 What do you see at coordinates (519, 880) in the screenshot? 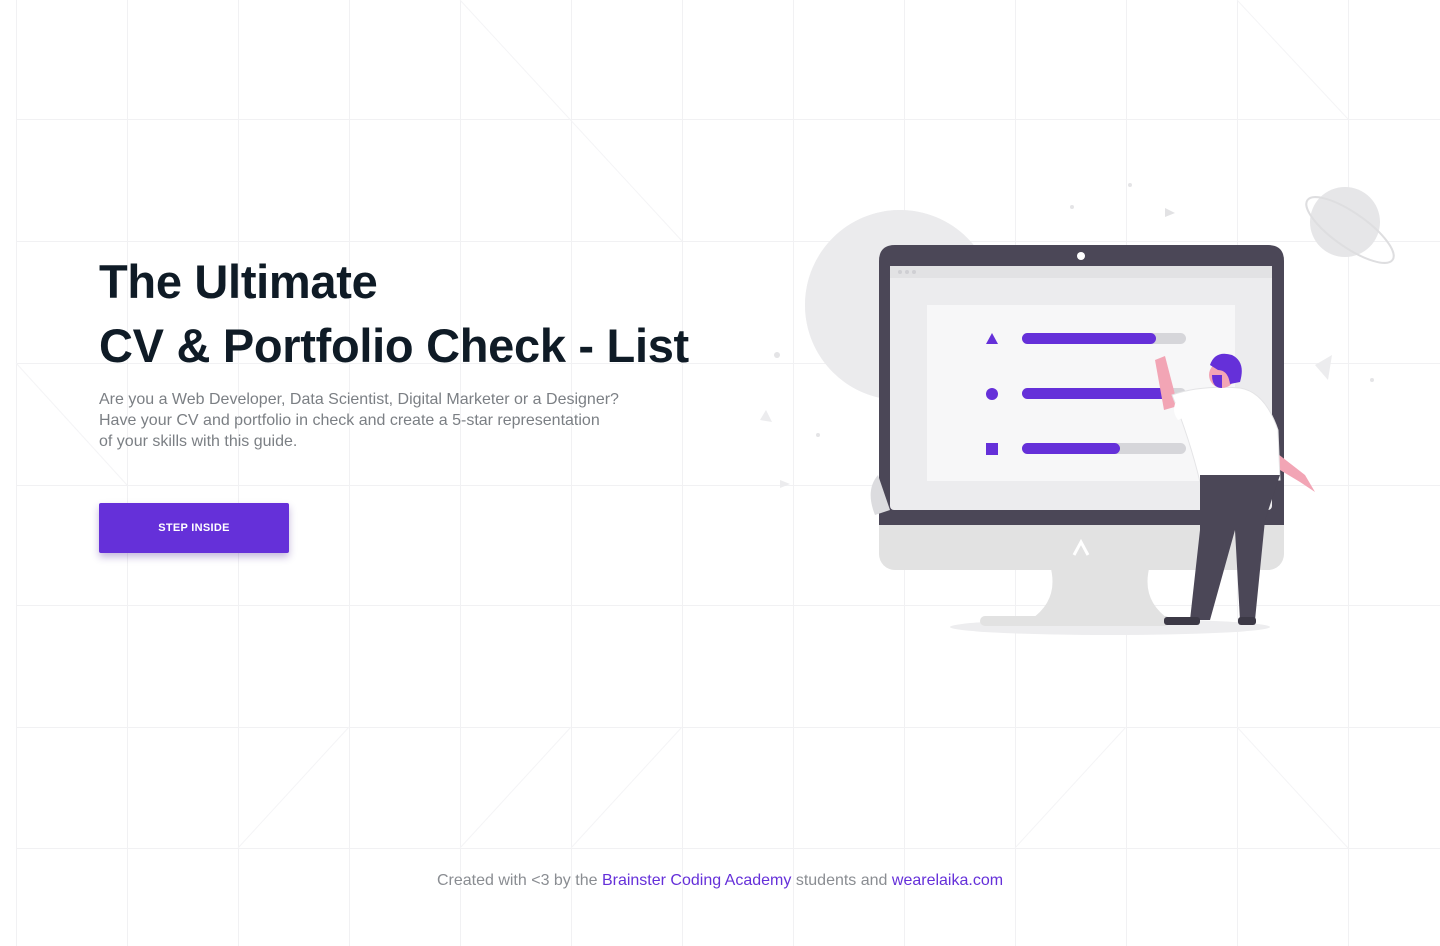
I see `footer-text-before: Created with <3 by the` at bounding box center [519, 880].